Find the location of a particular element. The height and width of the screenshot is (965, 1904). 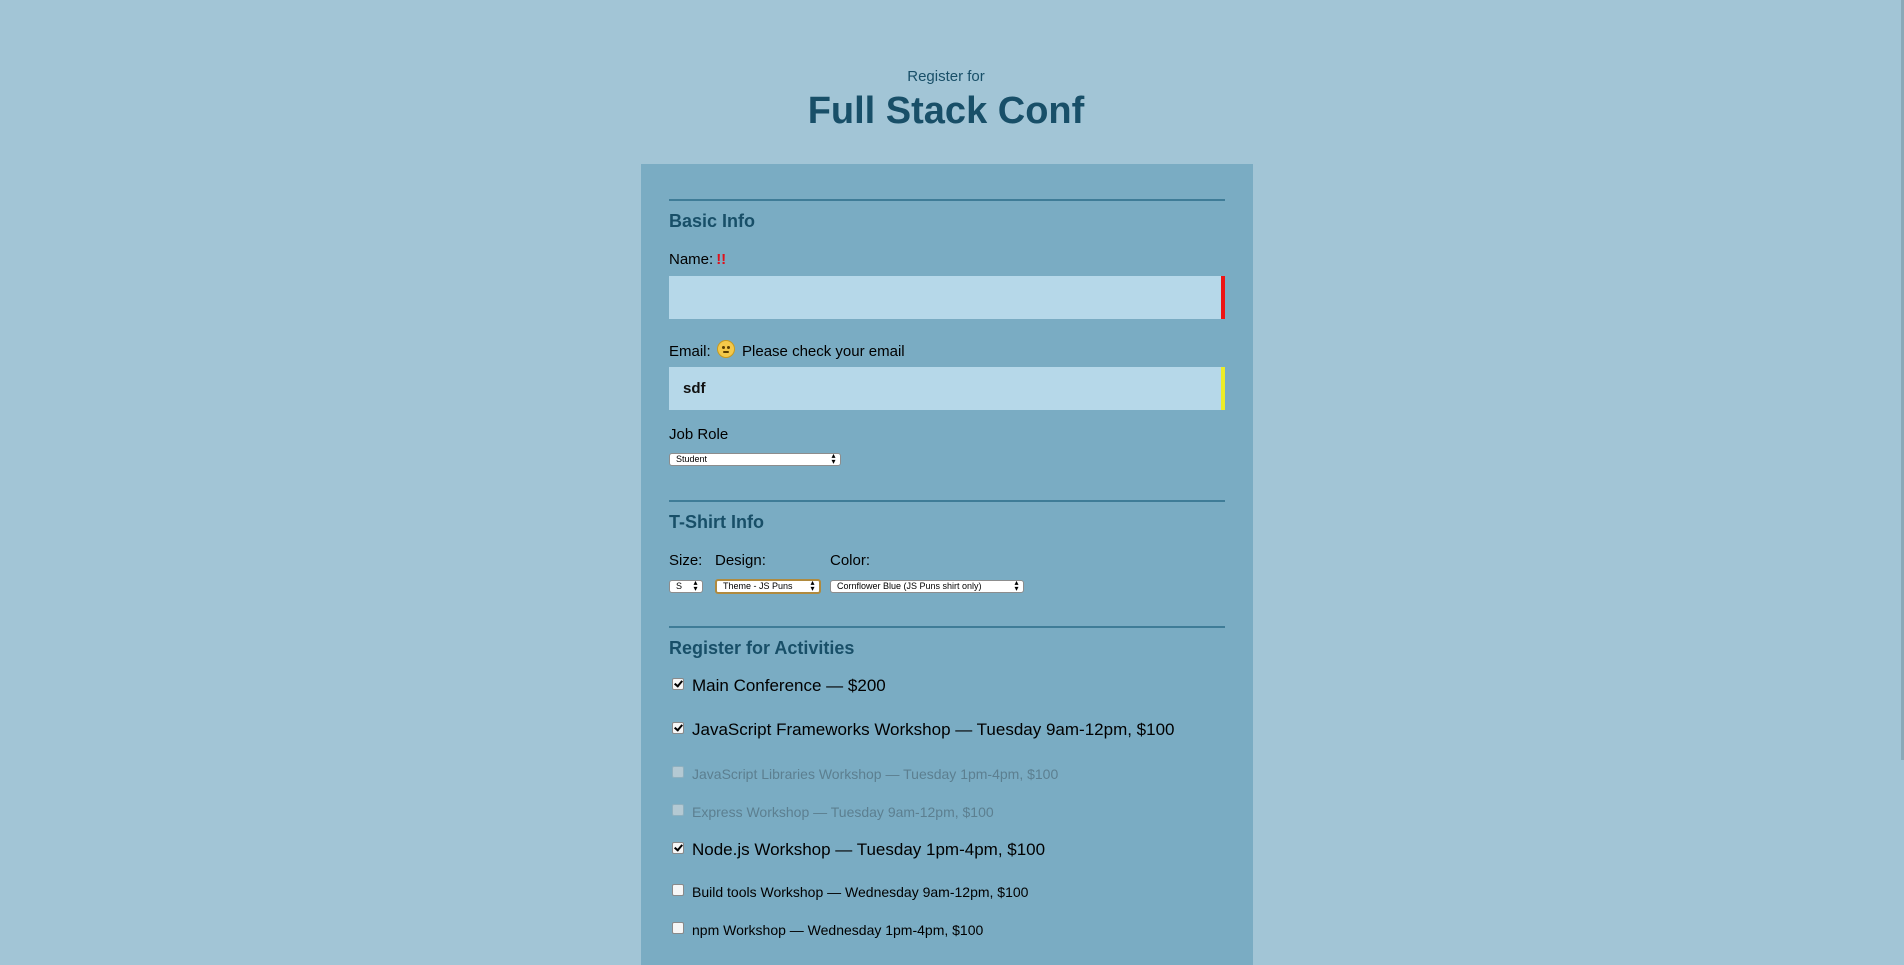

job-role-value: Student is located at coordinates (692, 459).